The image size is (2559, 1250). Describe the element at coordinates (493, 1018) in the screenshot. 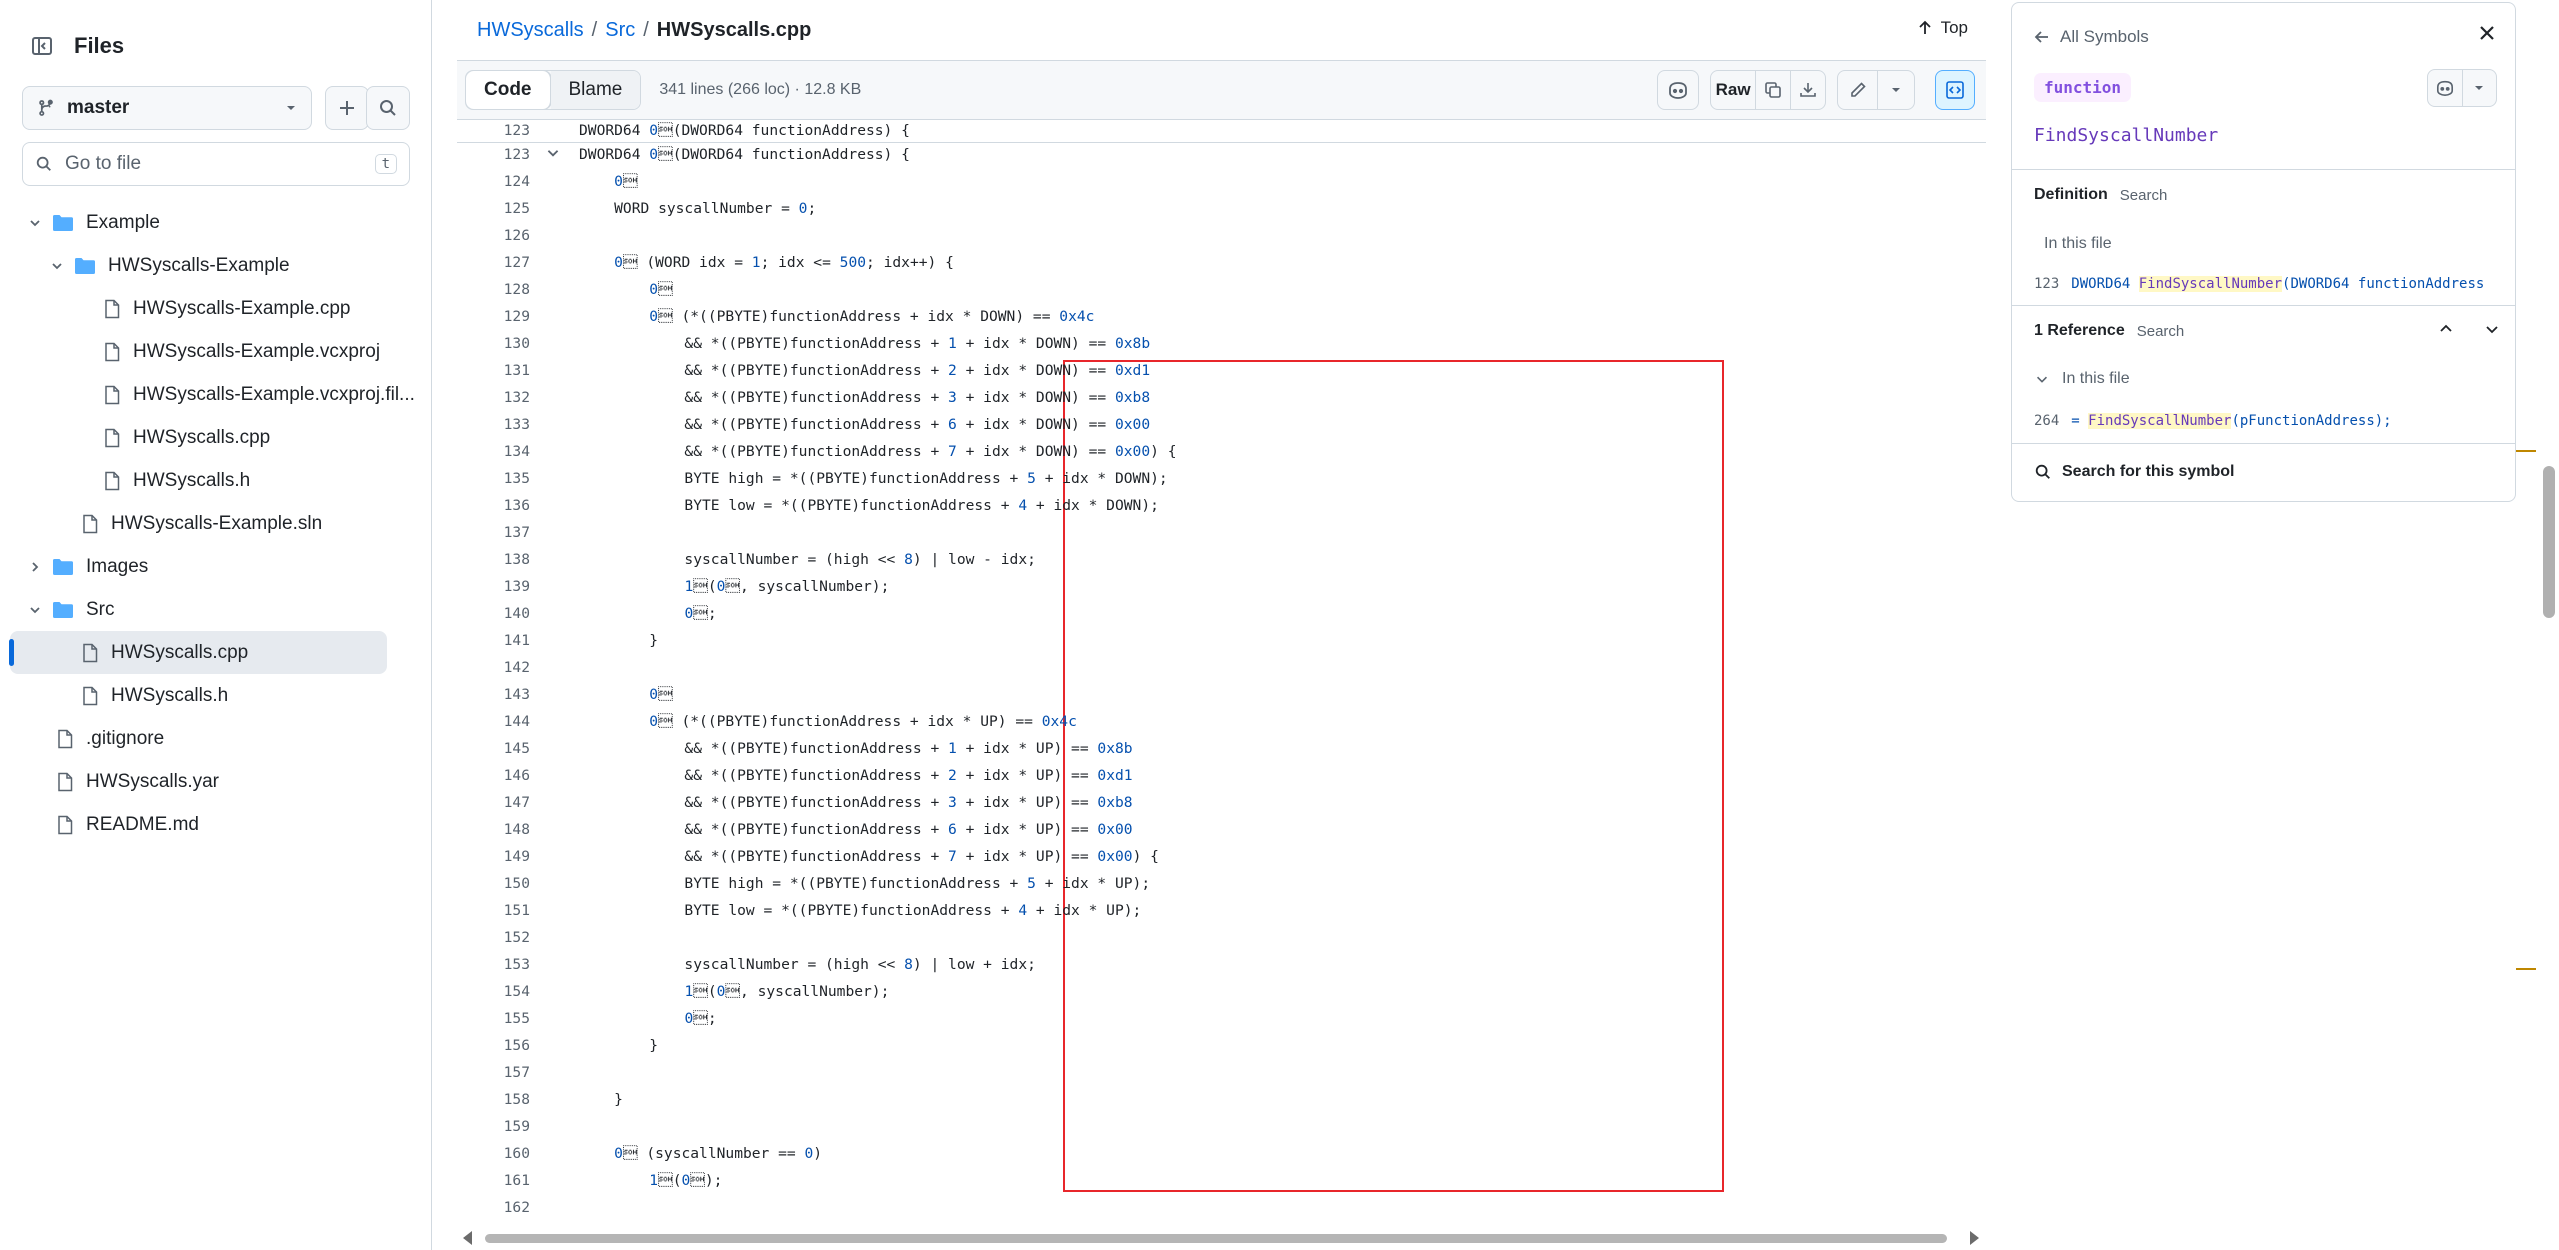

I see `line-number: 155` at that location.